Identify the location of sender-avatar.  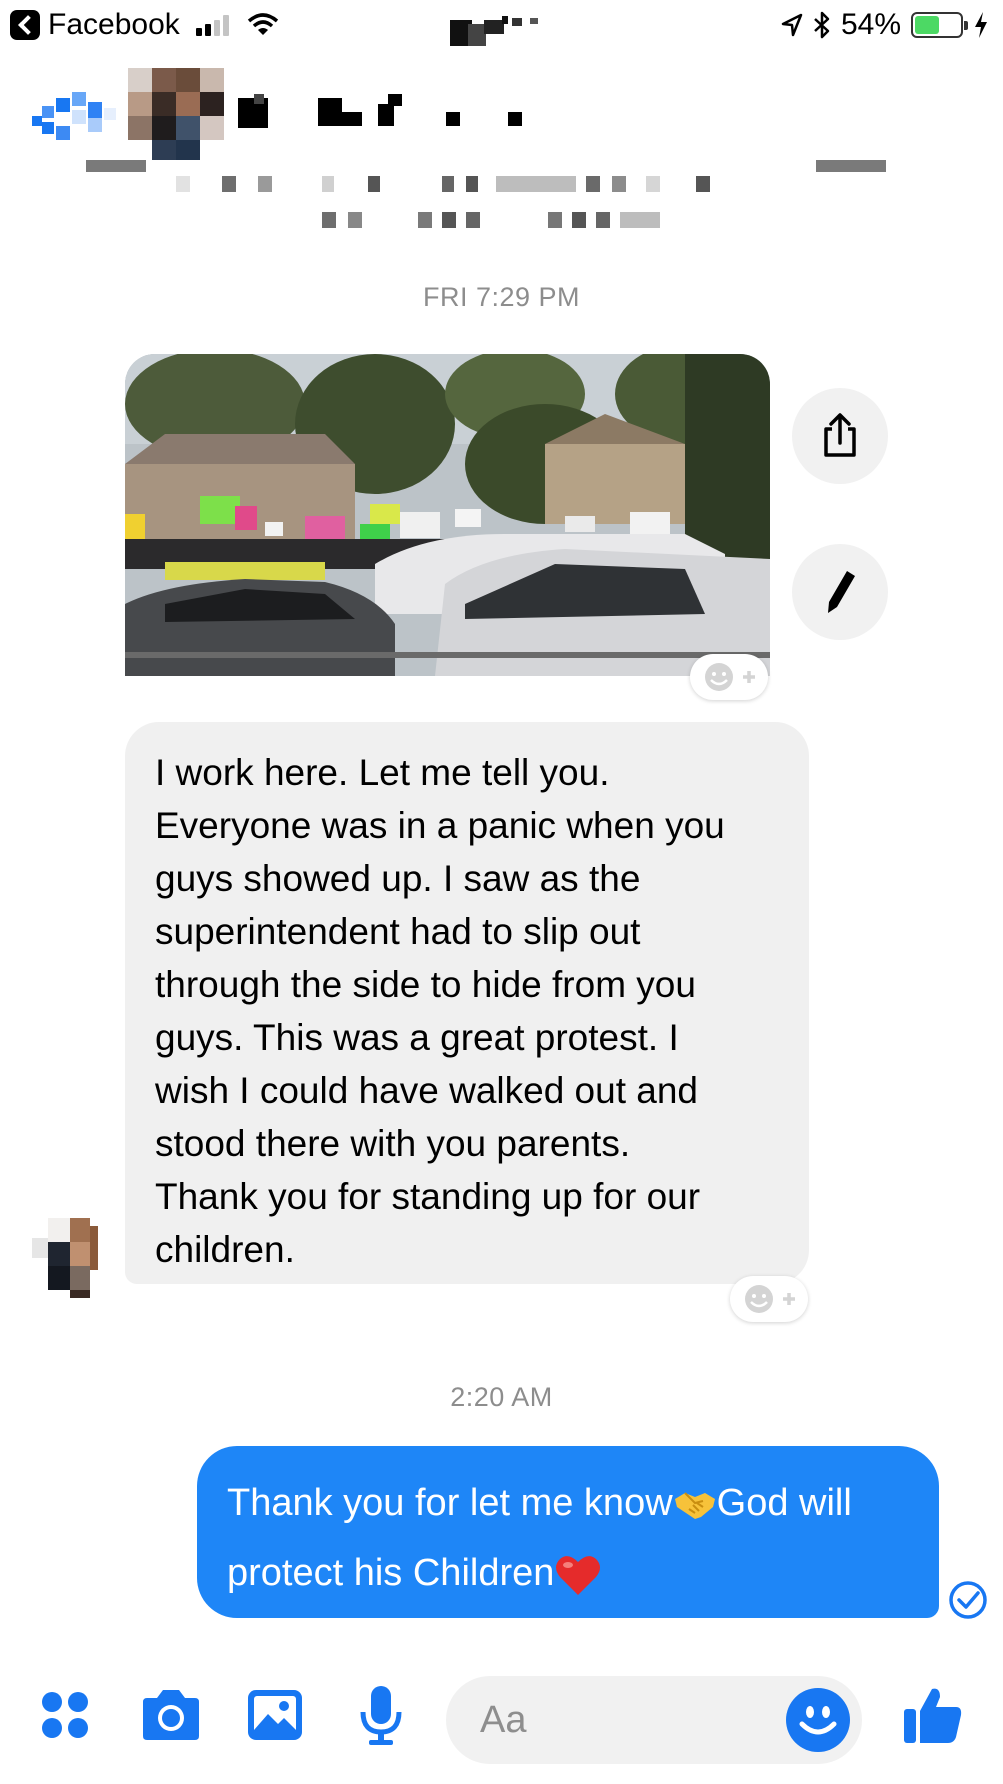
(65, 1258).